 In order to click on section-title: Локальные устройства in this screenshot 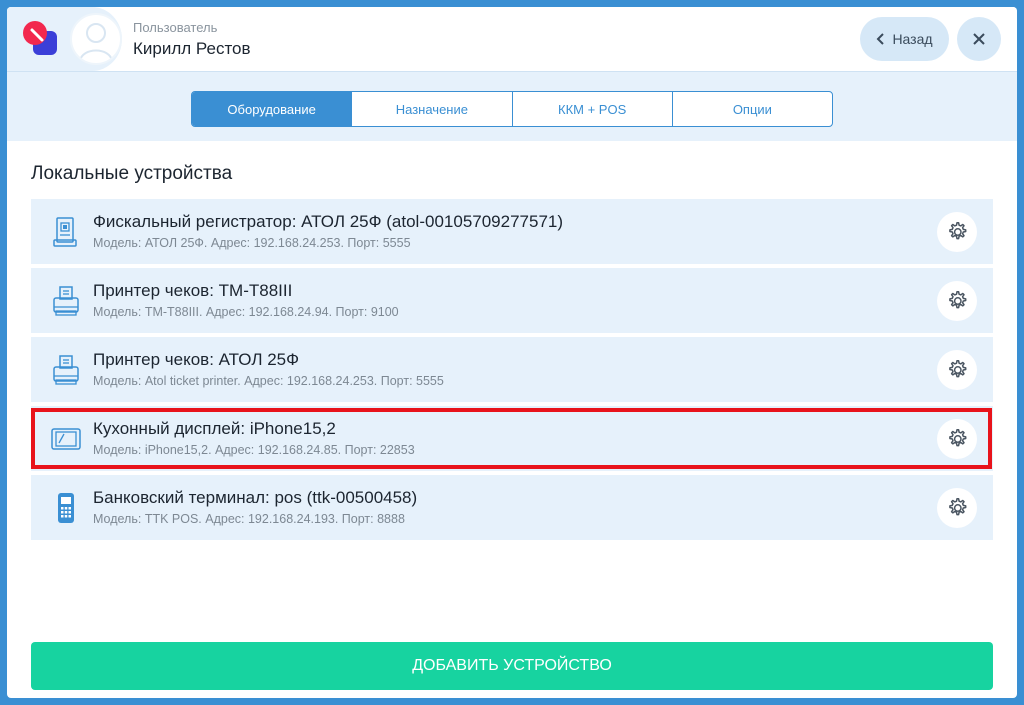, I will do `click(132, 173)`.